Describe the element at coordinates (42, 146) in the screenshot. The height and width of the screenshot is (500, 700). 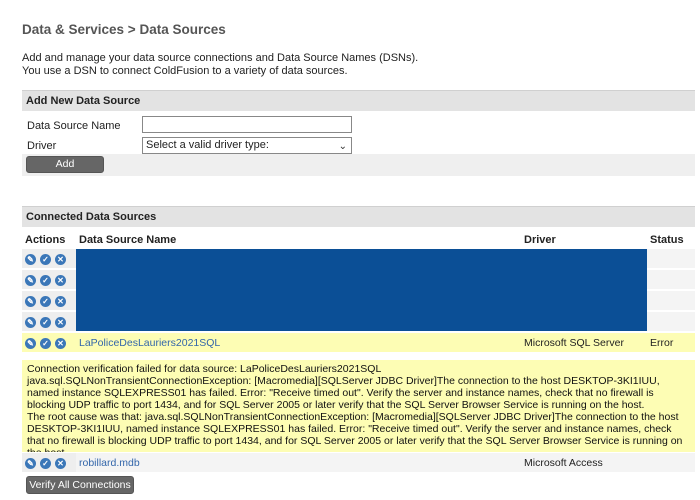
I see `driver-label: Driver` at that location.